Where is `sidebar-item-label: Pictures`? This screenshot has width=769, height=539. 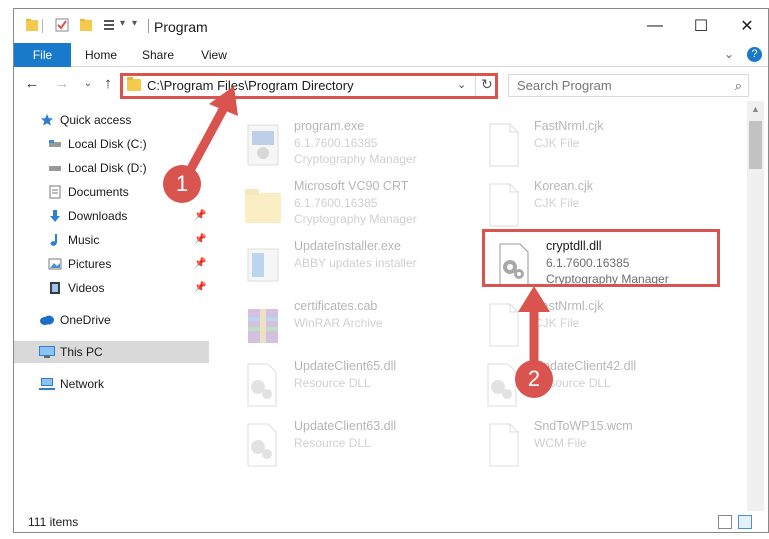
sidebar-item-label: Pictures is located at coordinates (90, 264).